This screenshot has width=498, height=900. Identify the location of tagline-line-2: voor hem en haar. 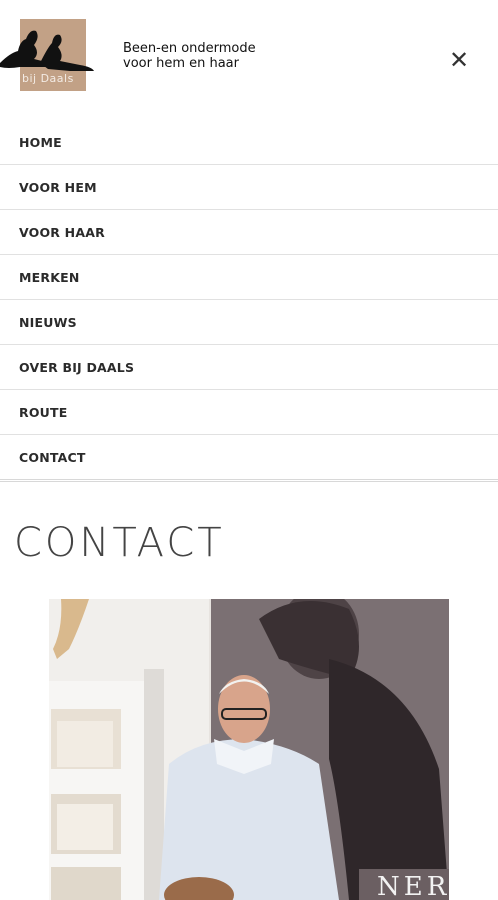
(181, 63).